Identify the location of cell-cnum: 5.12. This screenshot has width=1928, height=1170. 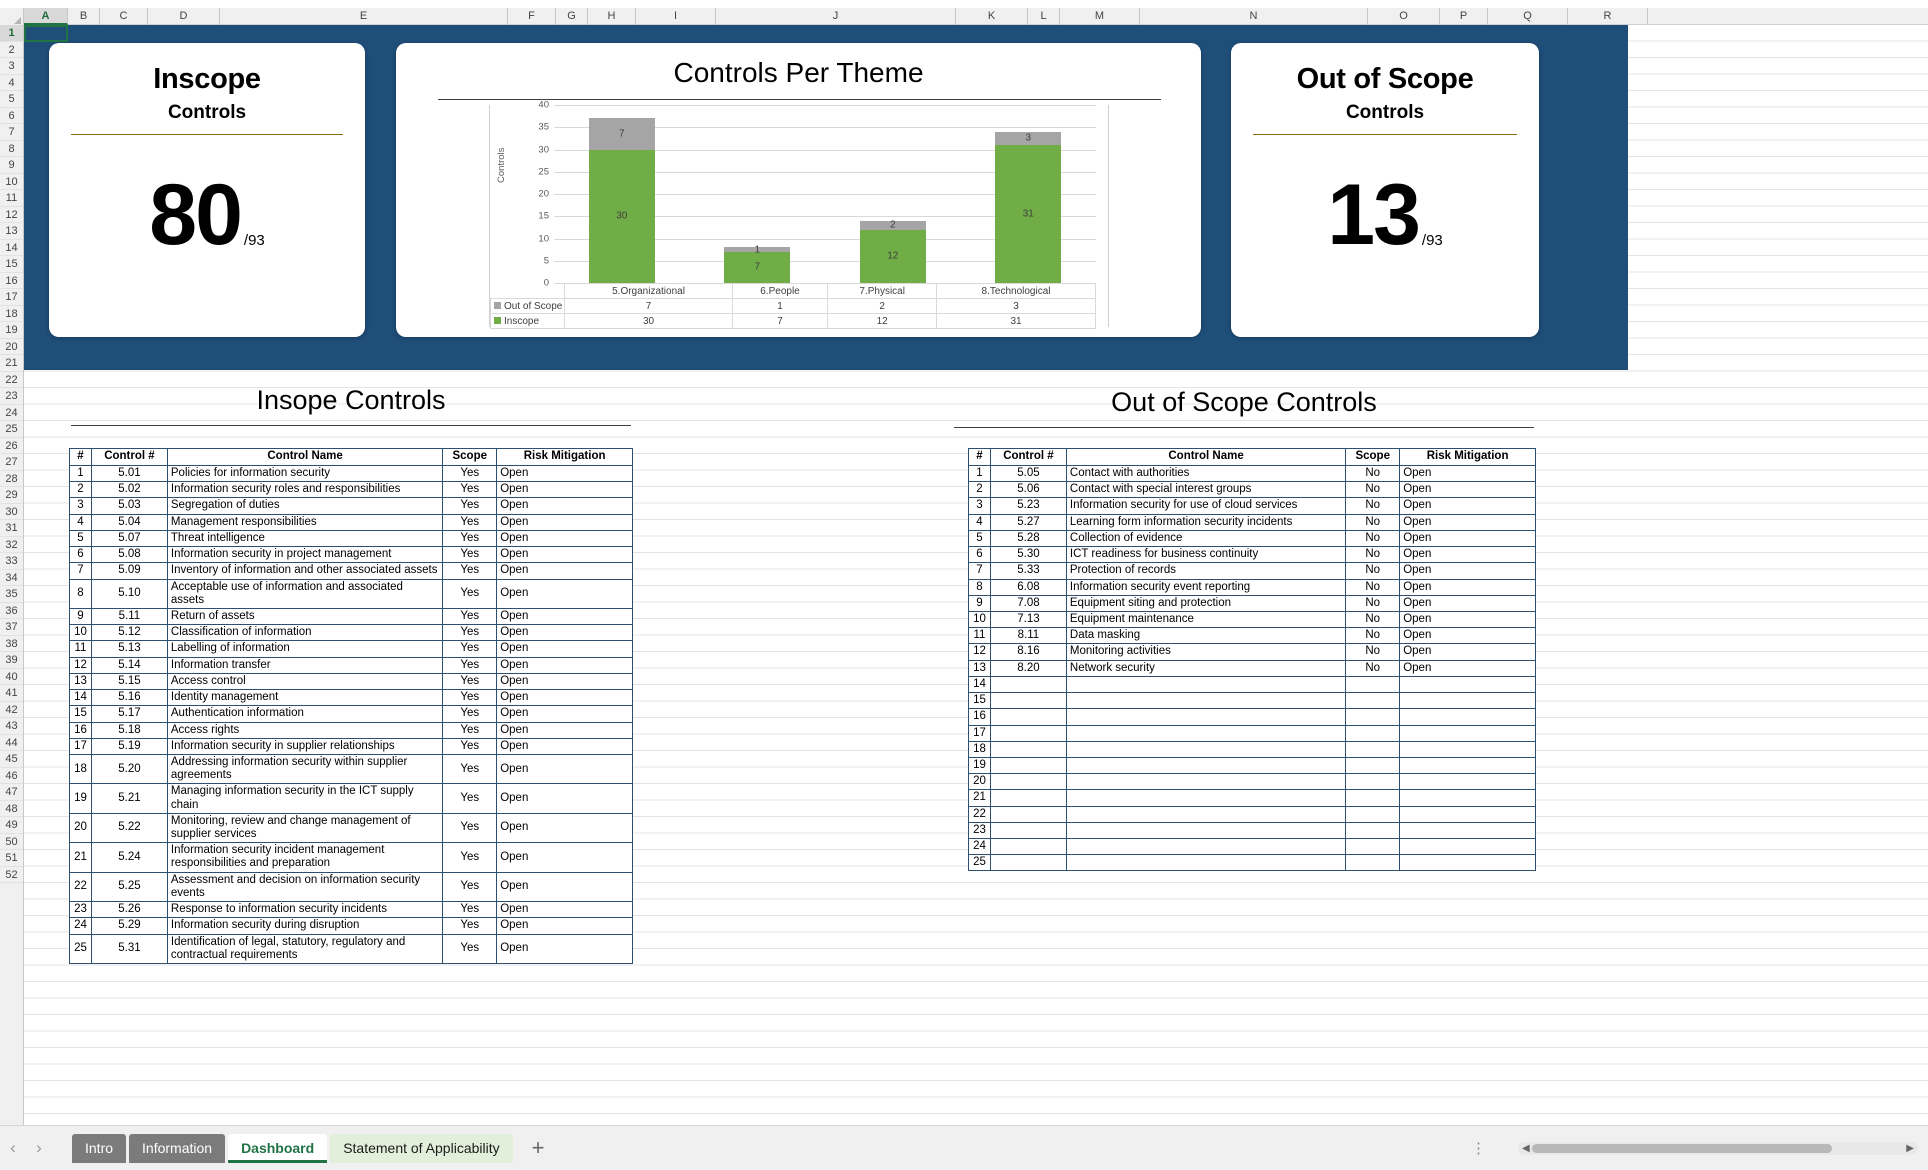
(129, 633).